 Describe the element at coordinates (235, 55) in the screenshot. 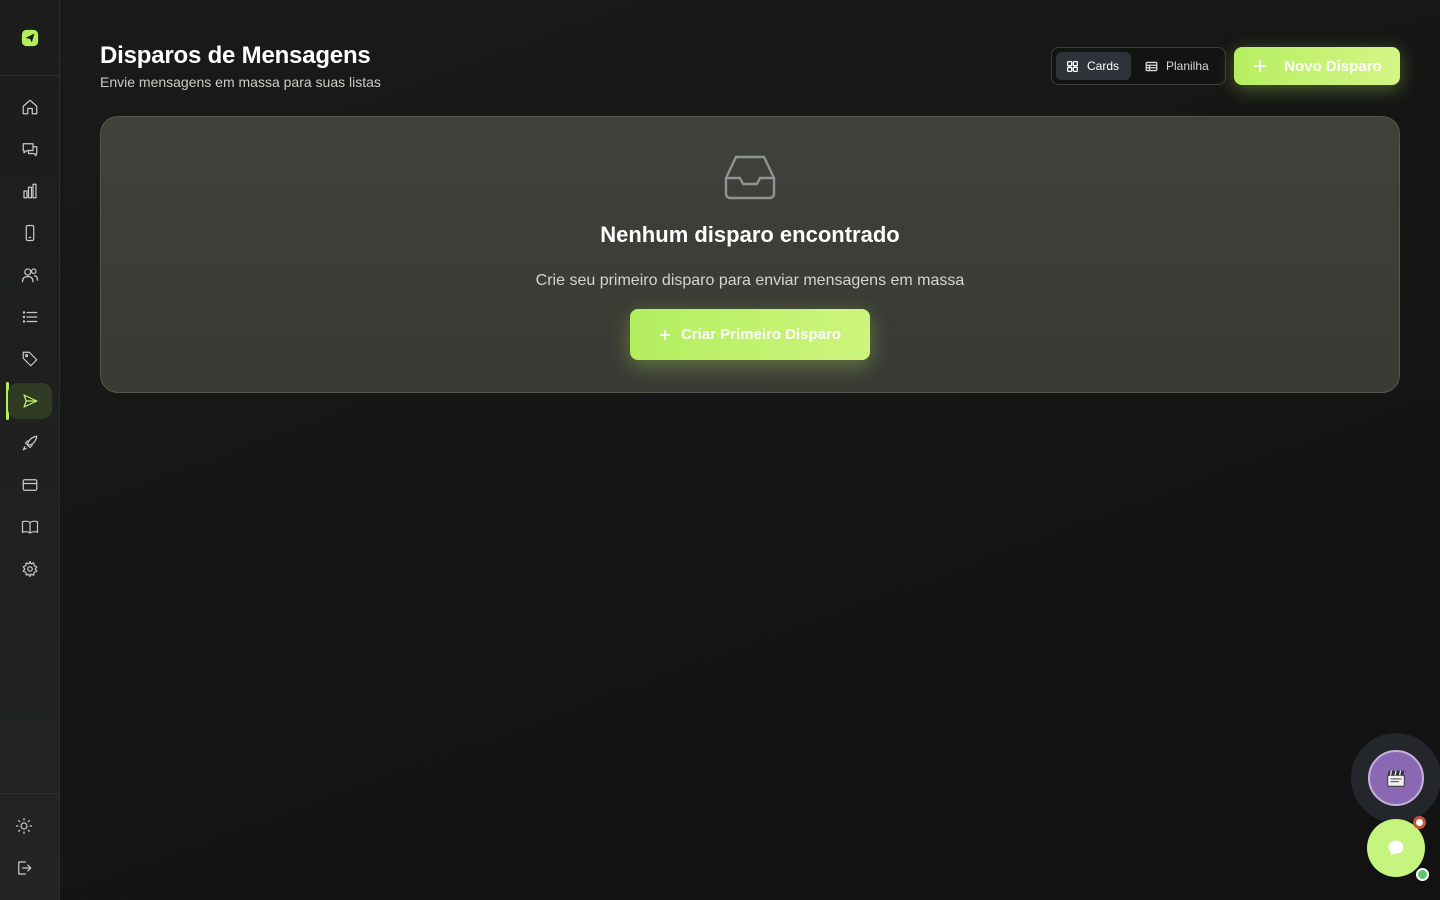

I see `page-title: Disparos de Mensagens` at that location.